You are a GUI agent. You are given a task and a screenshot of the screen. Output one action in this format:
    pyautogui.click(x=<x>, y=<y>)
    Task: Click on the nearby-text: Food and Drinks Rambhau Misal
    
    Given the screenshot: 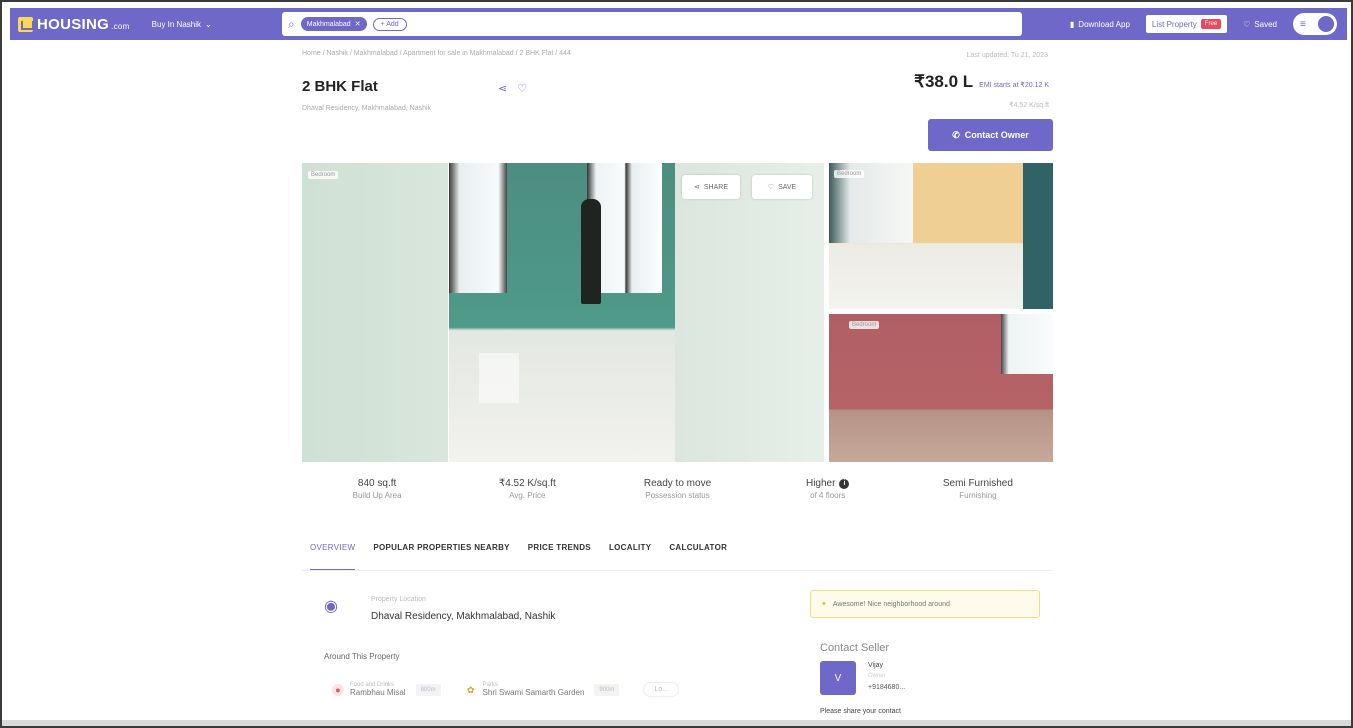 What is the action you would take?
    pyautogui.click(x=378, y=689)
    